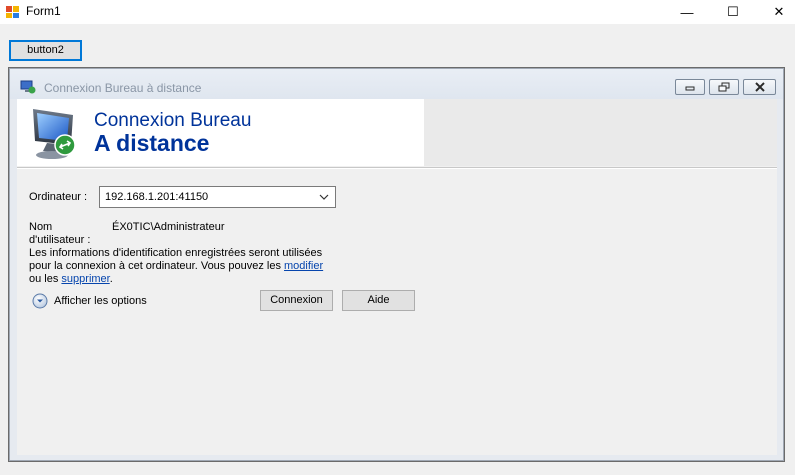 Image resolution: width=795 pixels, height=475 pixels. What do you see at coordinates (168, 227) in the screenshot?
I see `username-value: ÉX0TIC\Administrateur` at bounding box center [168, 227].